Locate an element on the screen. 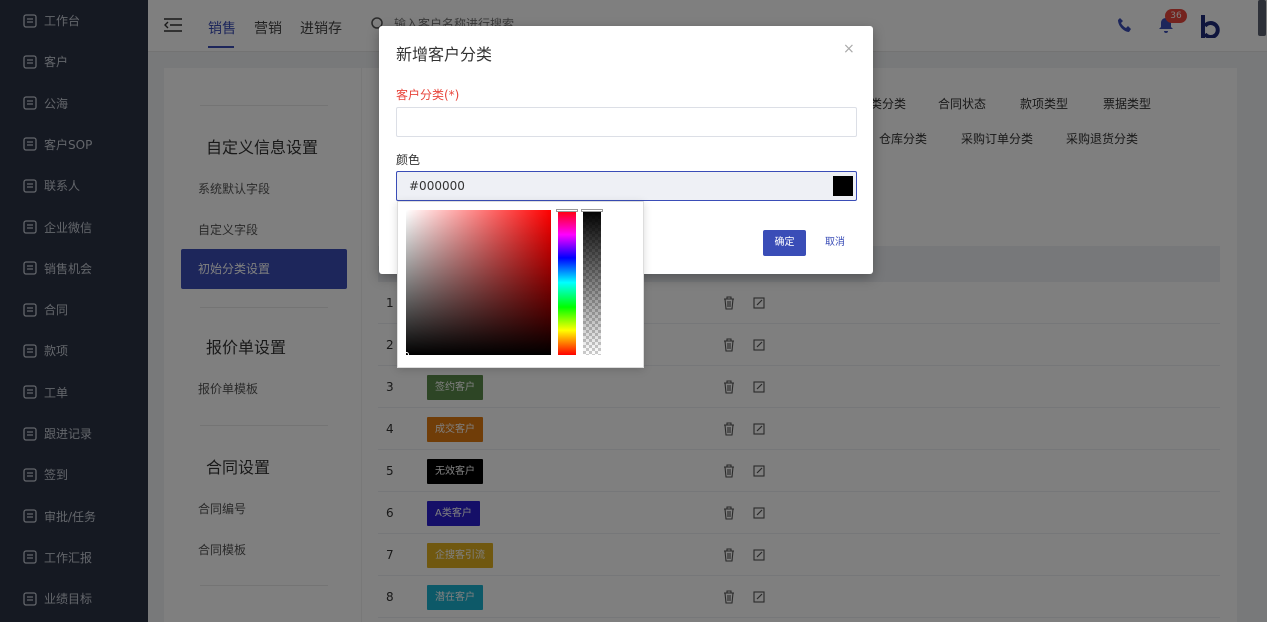 Image resolution: width=1267 pixels, height=622 pixels. color-field-label: 颜色 is located at coordinates (408, 160).